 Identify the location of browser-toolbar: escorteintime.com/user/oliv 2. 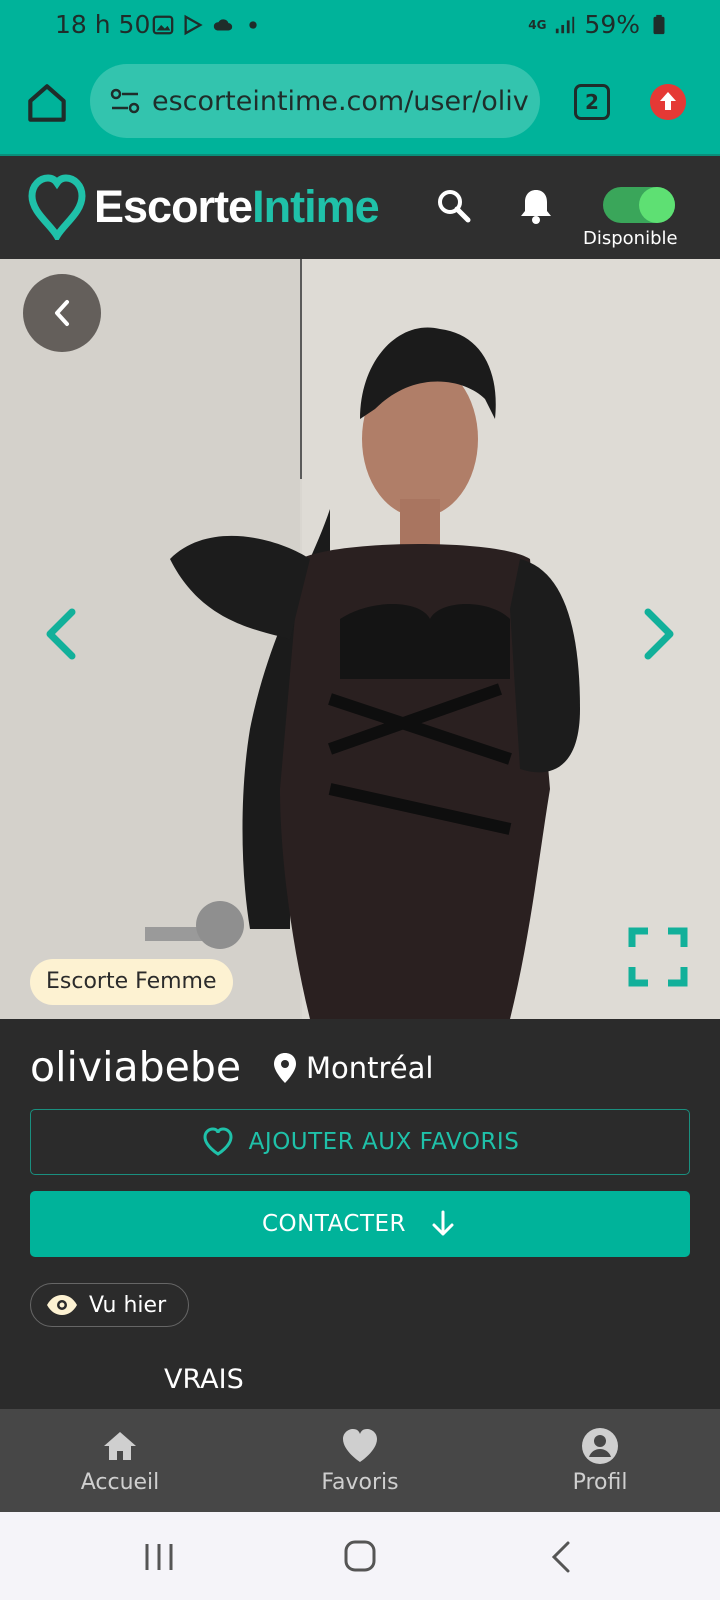
(360, 106).